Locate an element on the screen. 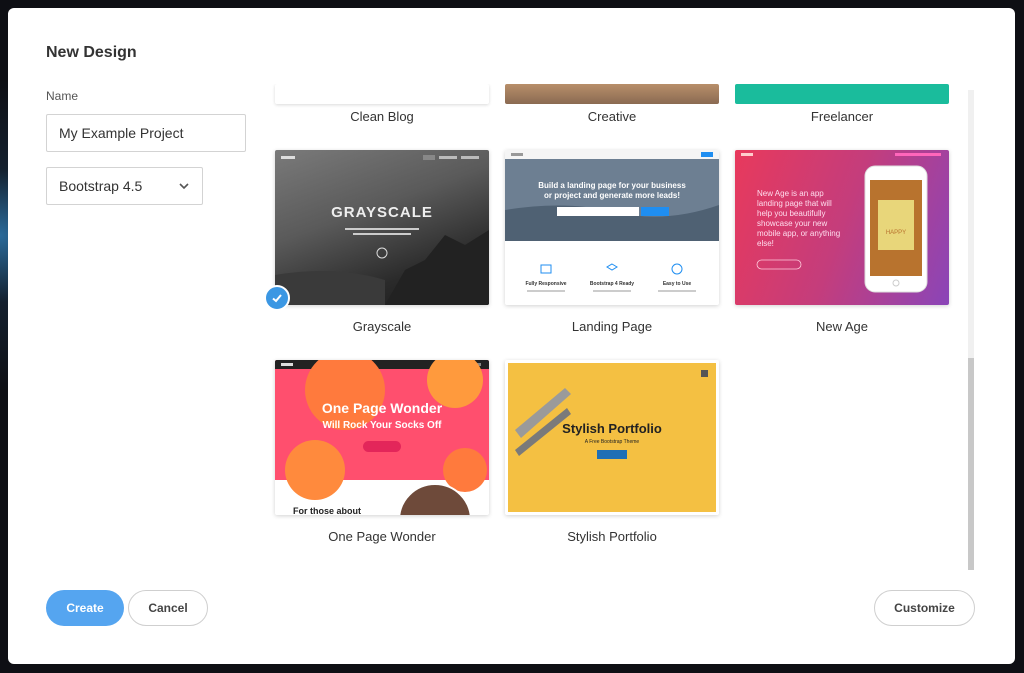  template-label-clean-blog: Clean Blog is located at coordinates (382, 116).